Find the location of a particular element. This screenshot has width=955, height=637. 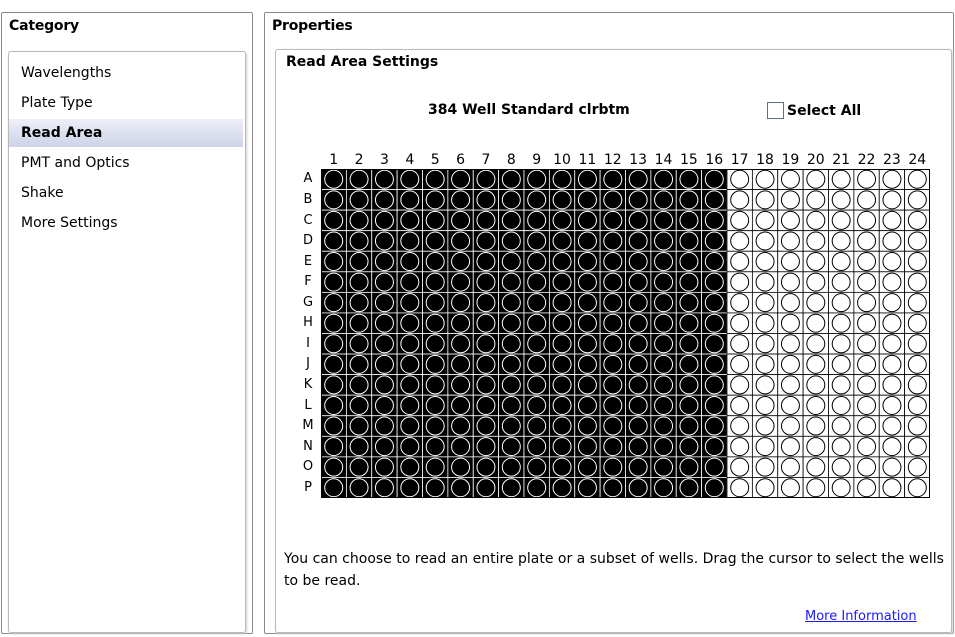

well-G17 is located at coordinates (739, 302).